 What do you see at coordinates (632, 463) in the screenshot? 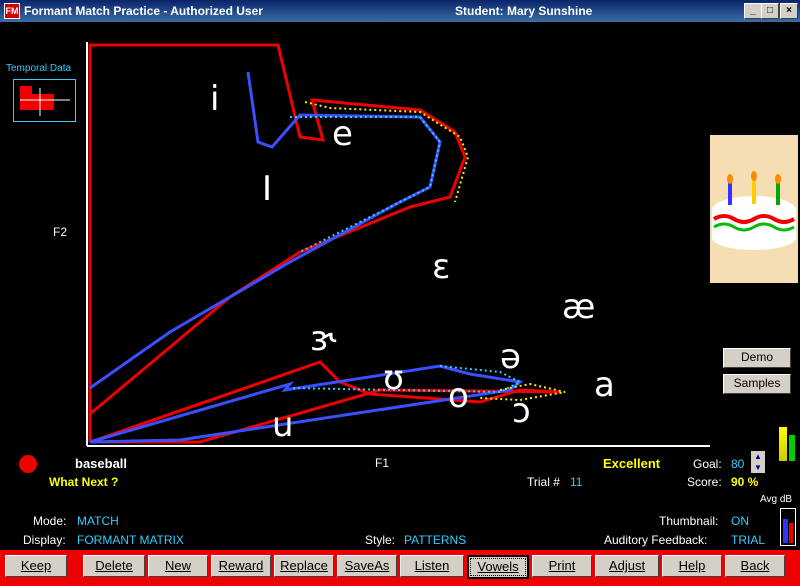
I see `rating-text: Excellent` at bounding box center [632, 463].